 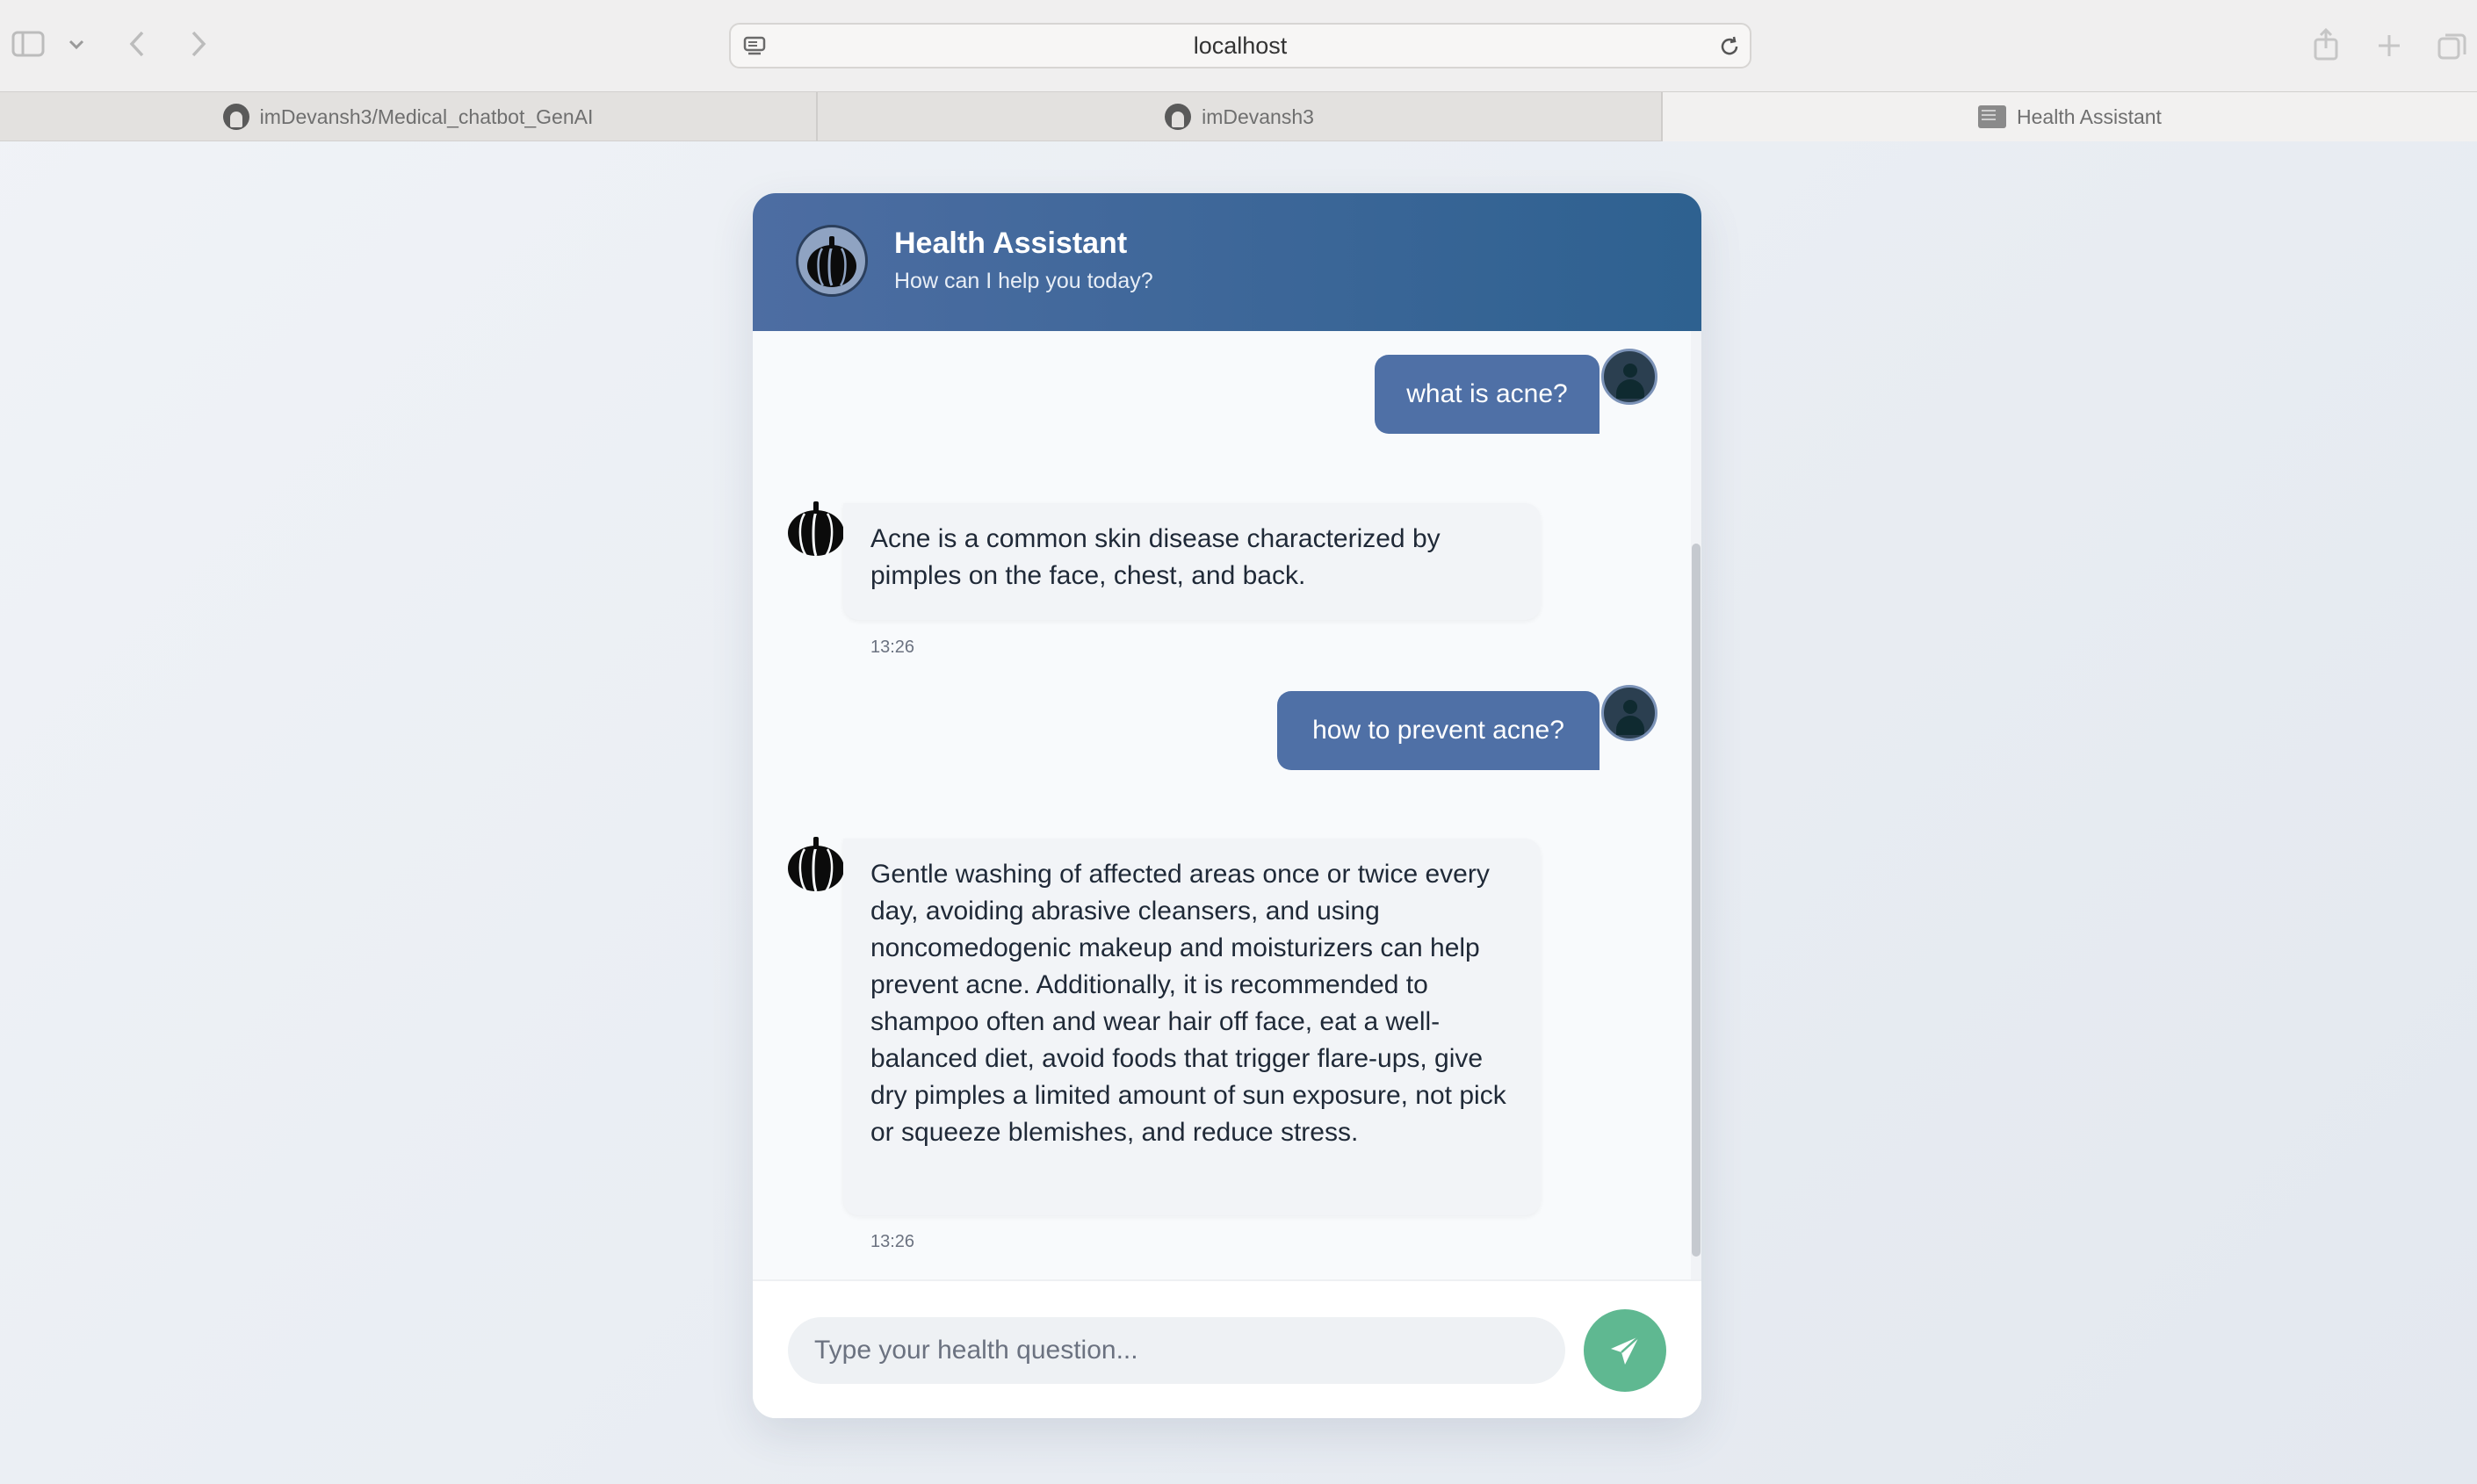 I want to click on page-favicon-icon, so click(x=1992, y=116).